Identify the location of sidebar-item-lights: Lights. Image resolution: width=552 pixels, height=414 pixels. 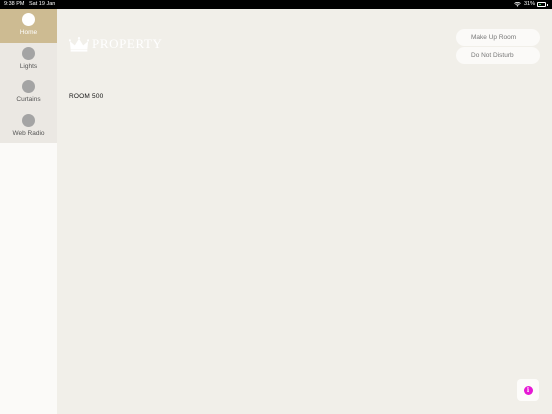
(28, 60).